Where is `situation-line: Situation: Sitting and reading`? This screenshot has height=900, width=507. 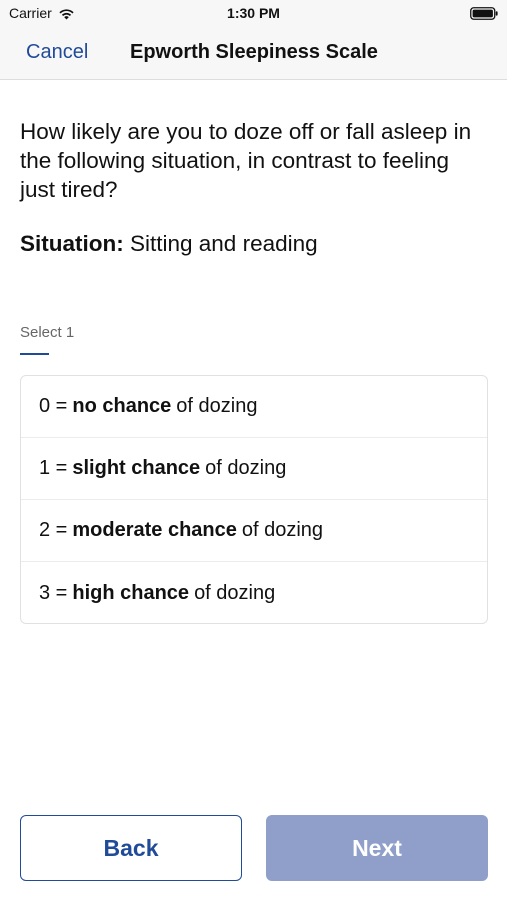
situation-line: Situation: Sitting and reading is located at coordinates (255, 243).